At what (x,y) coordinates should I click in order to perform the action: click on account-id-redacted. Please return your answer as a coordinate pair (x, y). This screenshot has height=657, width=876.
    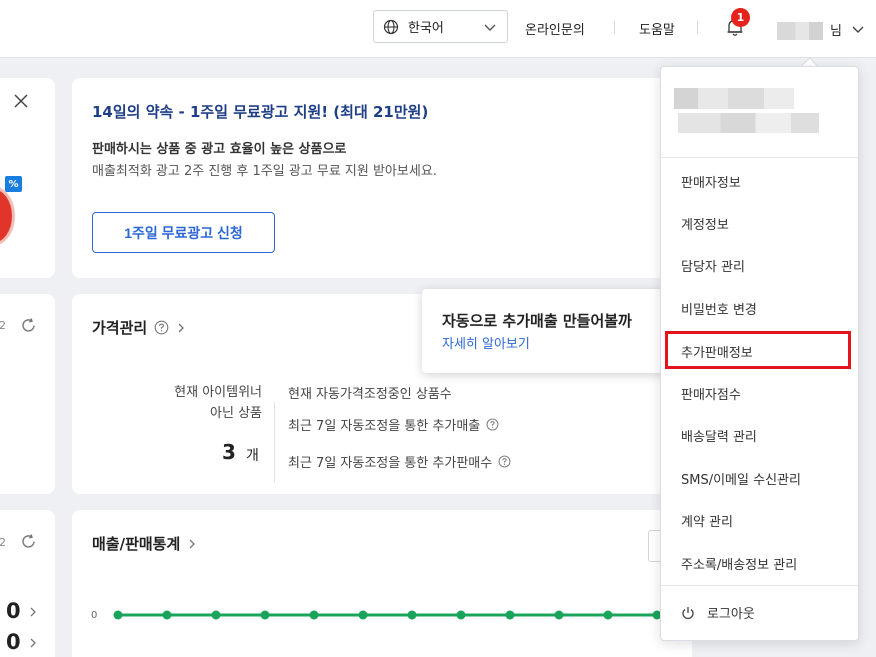
    Looking at the image, I should click on (748, 123).